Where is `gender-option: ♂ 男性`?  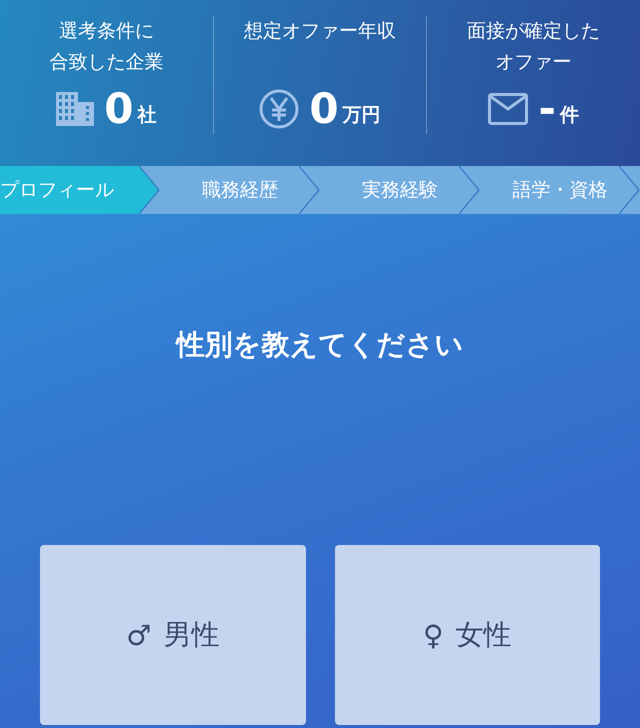 gender-option: ♂ 男性 is located at coordinates (173, 635).